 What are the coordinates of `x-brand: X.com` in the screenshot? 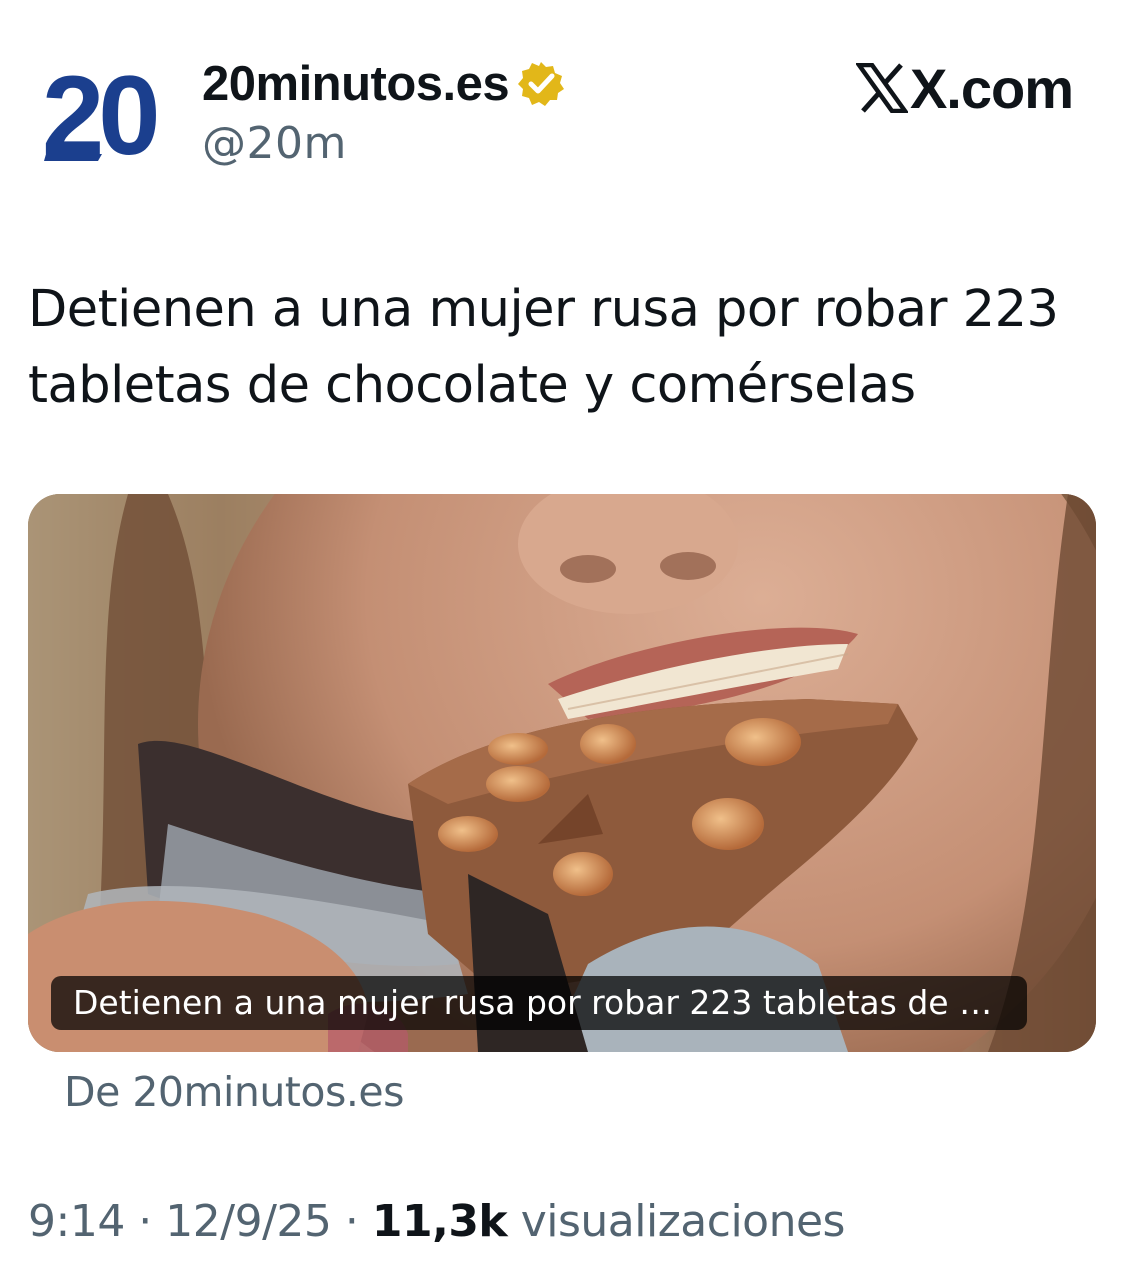 It's located at (964, 88).